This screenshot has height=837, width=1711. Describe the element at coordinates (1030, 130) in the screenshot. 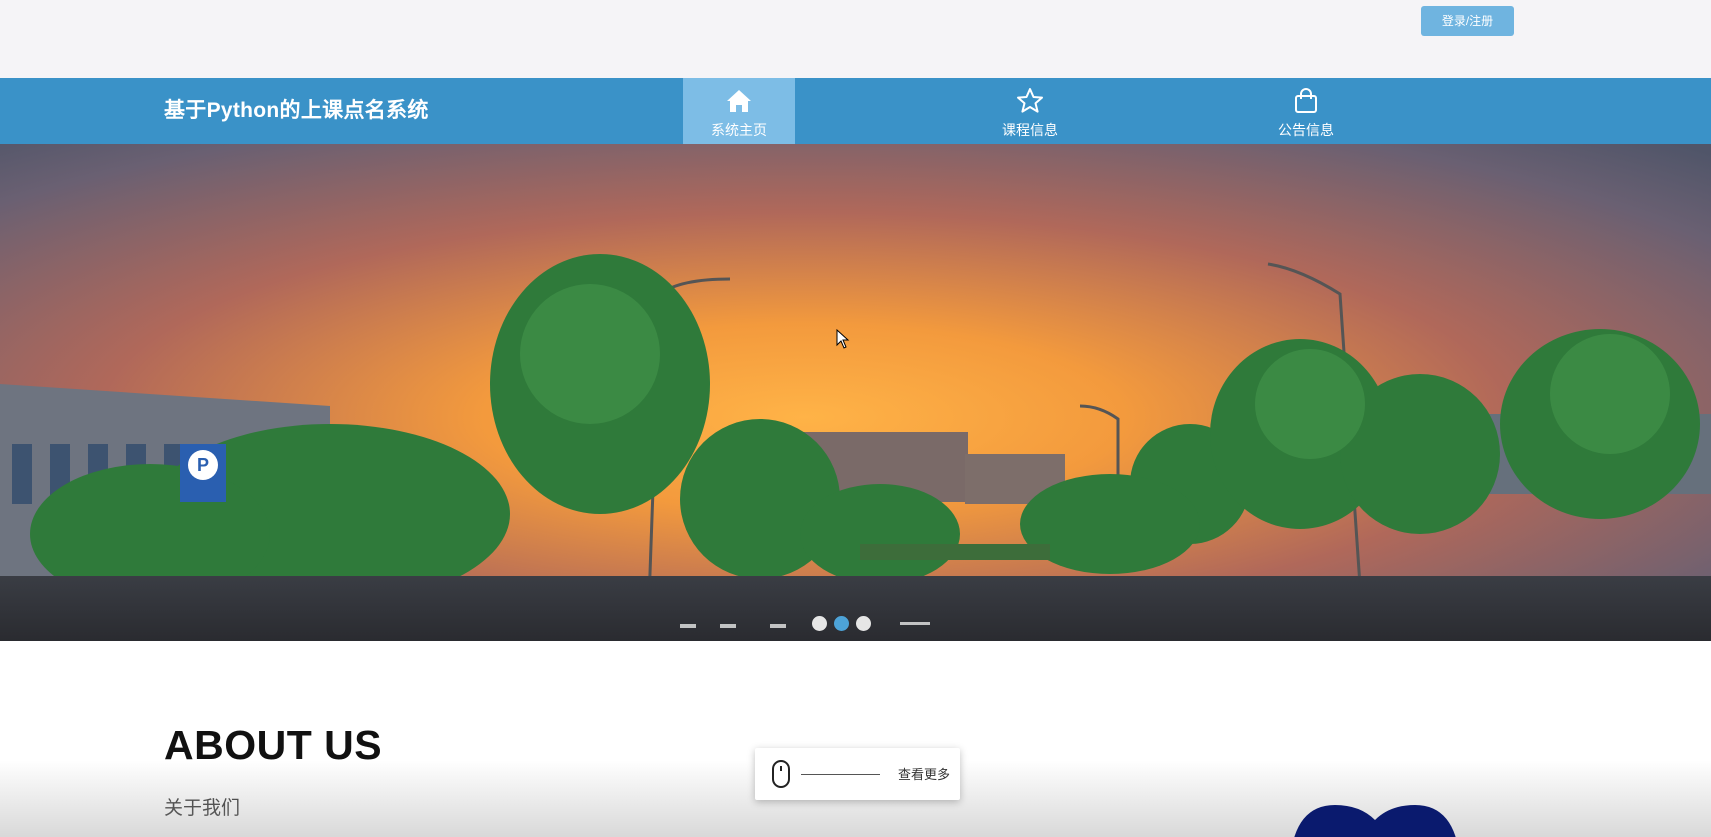

I see `nav-item-label: 课程信息` at that location.